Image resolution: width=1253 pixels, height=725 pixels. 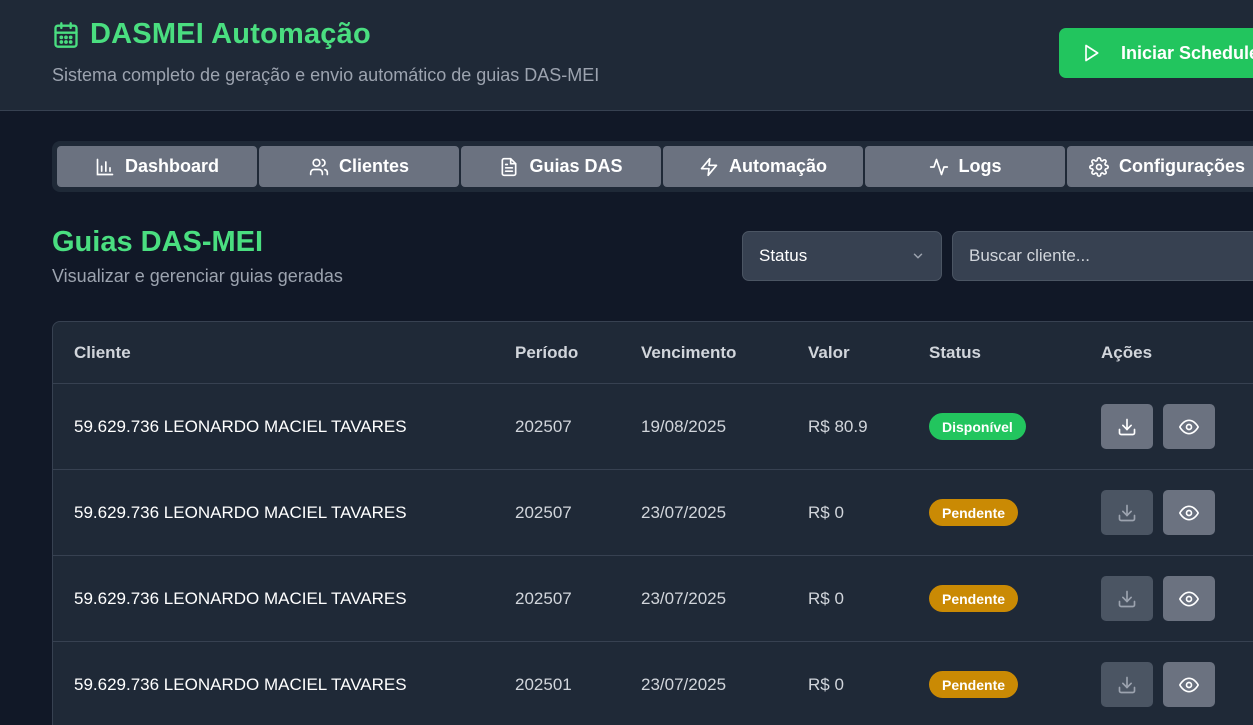 I want to click on tab-automacao: Automação, so click(x=763, y=166).